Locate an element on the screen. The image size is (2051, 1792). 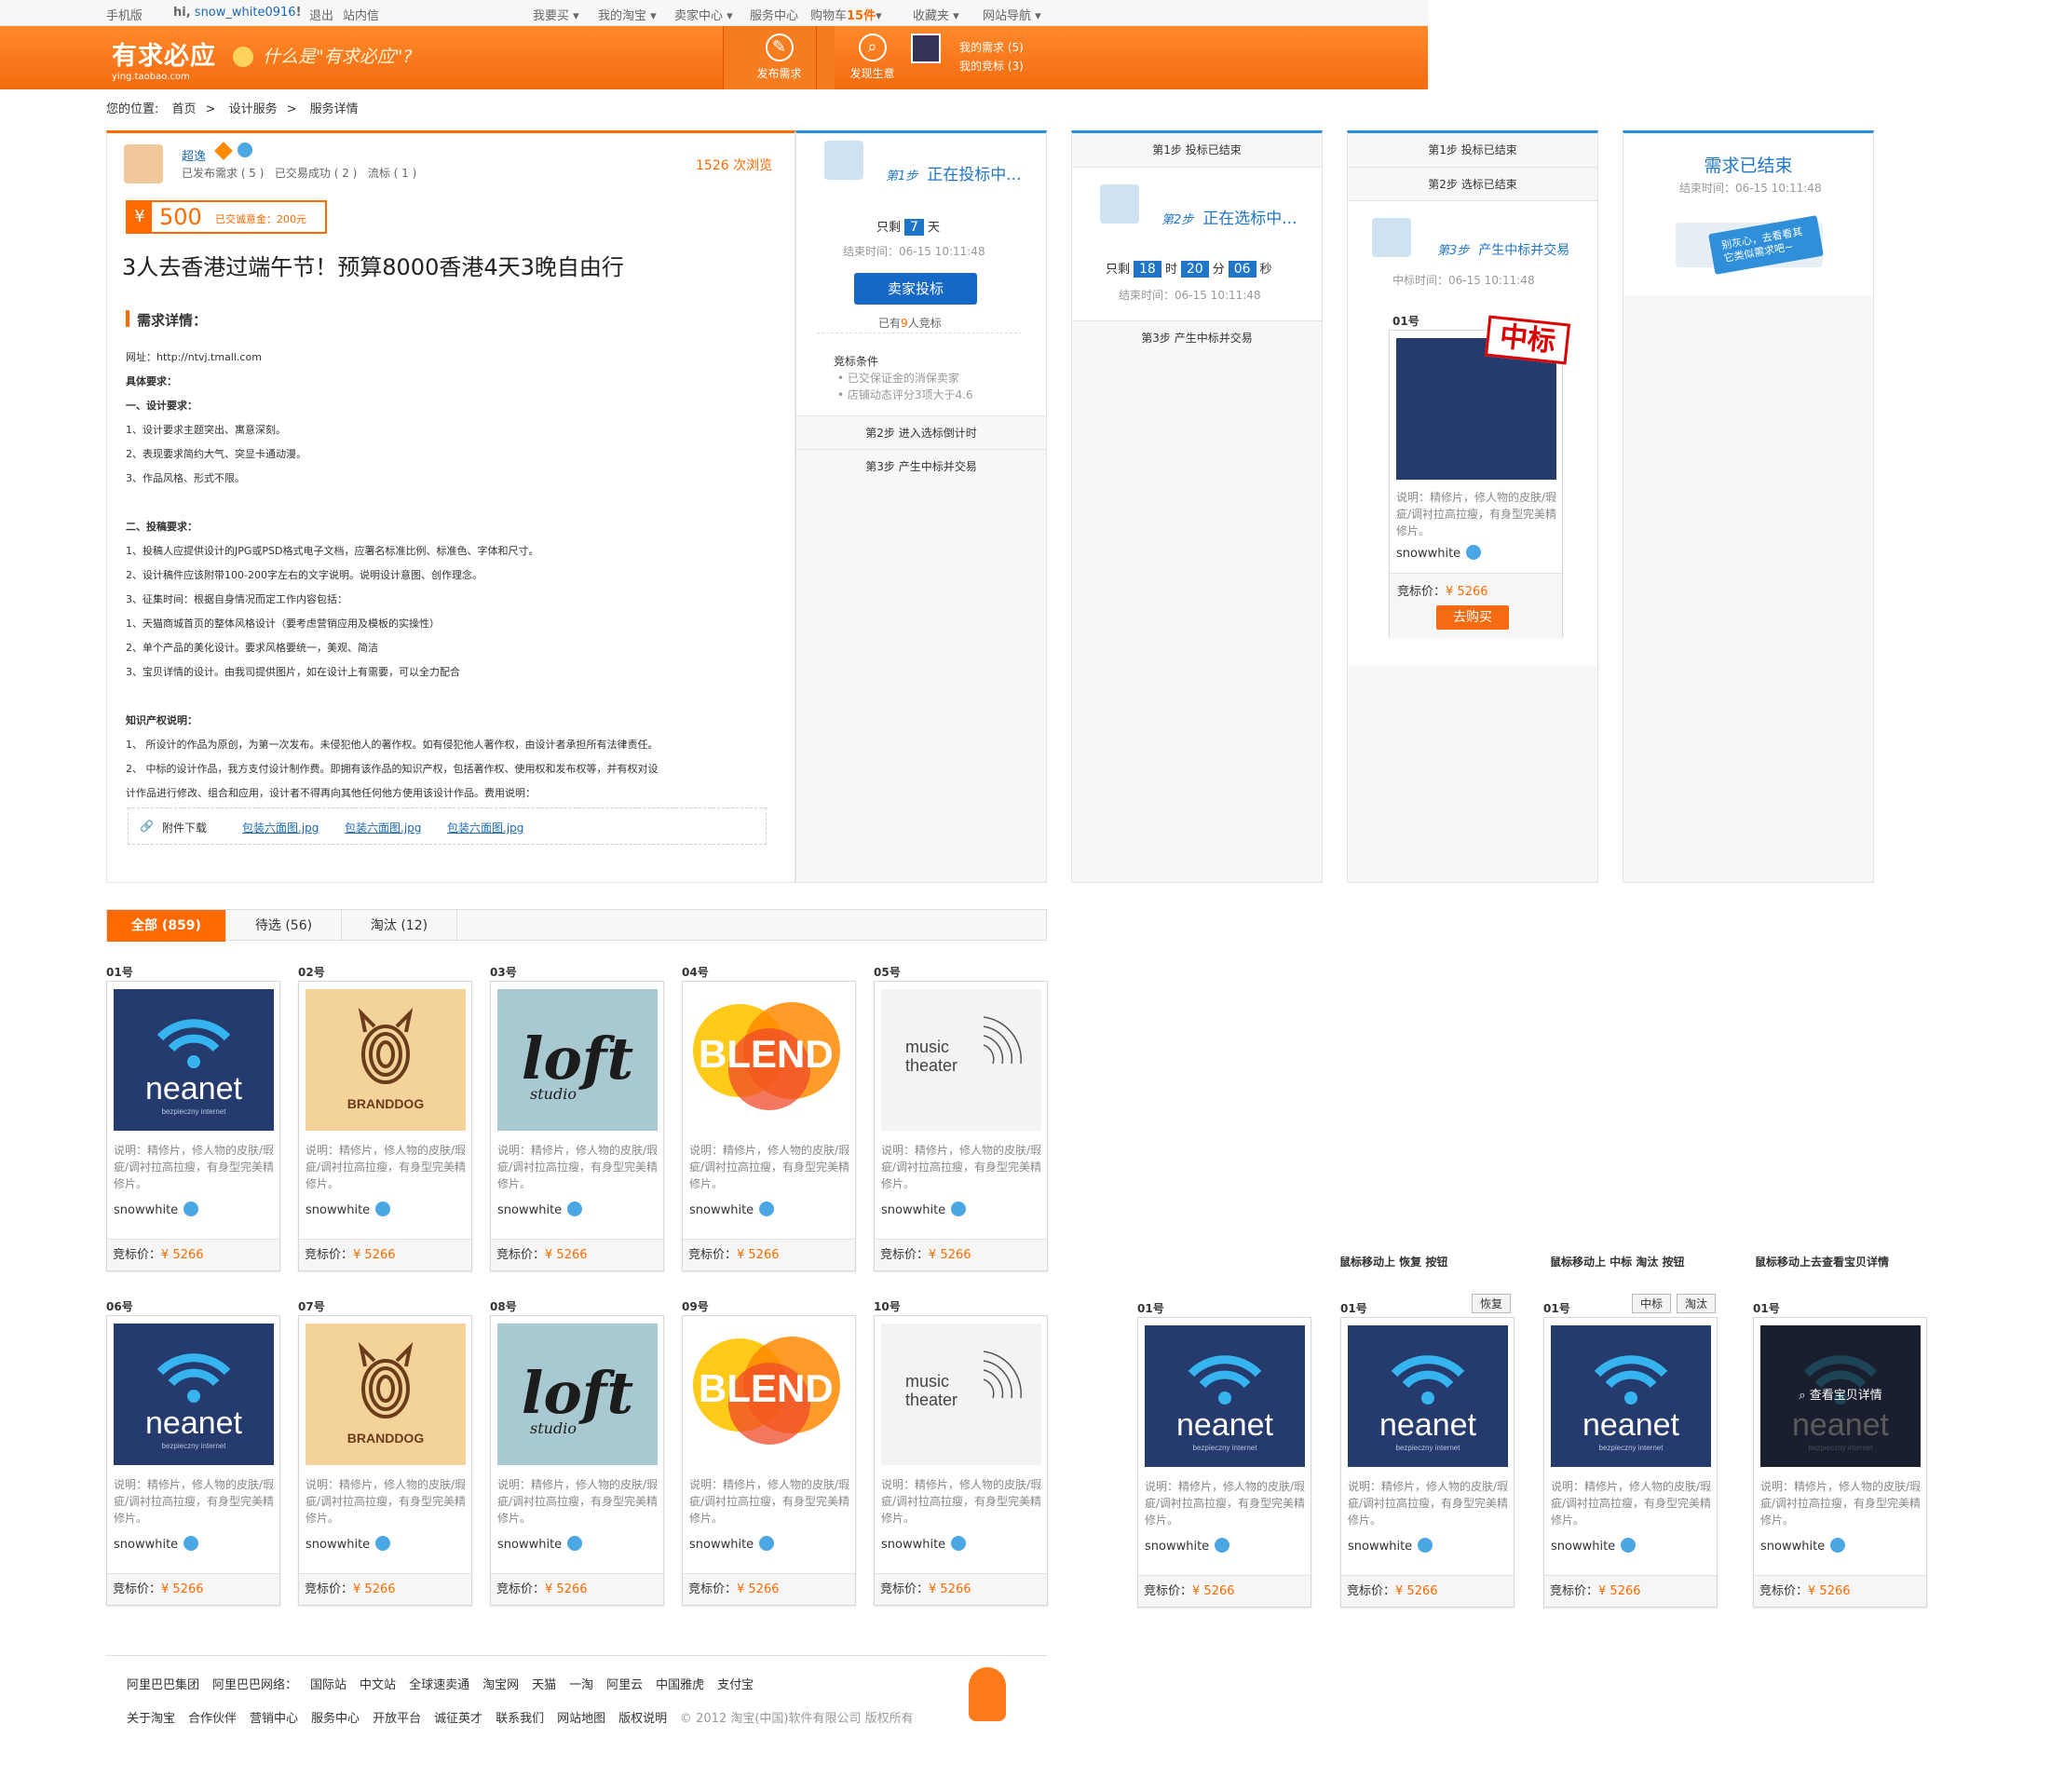
footer-link: 中国雅虎 is located at coordinates (680, 1685).